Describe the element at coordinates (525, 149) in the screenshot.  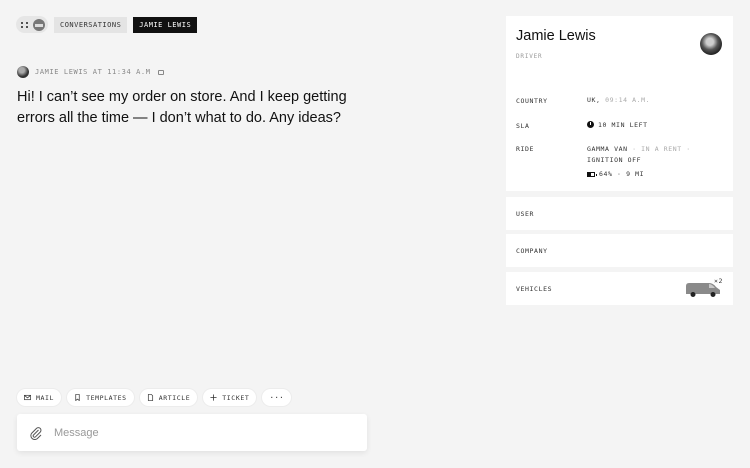
I see `ride-label: RIDE` at that location.